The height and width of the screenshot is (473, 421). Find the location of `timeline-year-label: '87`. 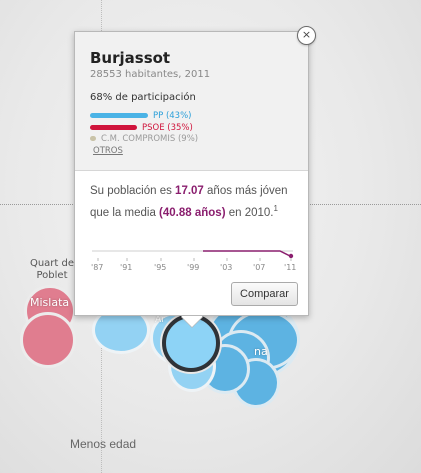

timeline-year-label: '87 is located at coordinates (97, 267).